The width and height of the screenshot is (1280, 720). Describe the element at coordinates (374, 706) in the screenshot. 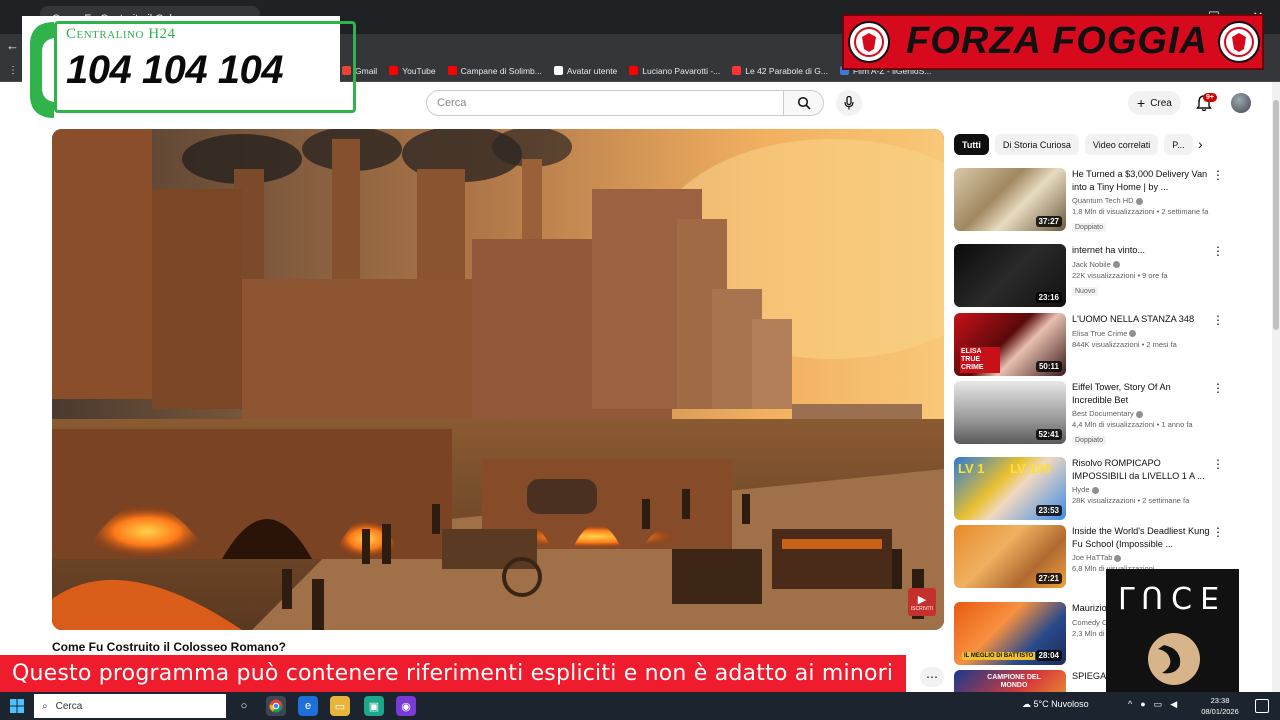

I see `app-icon: ▣` at that location.